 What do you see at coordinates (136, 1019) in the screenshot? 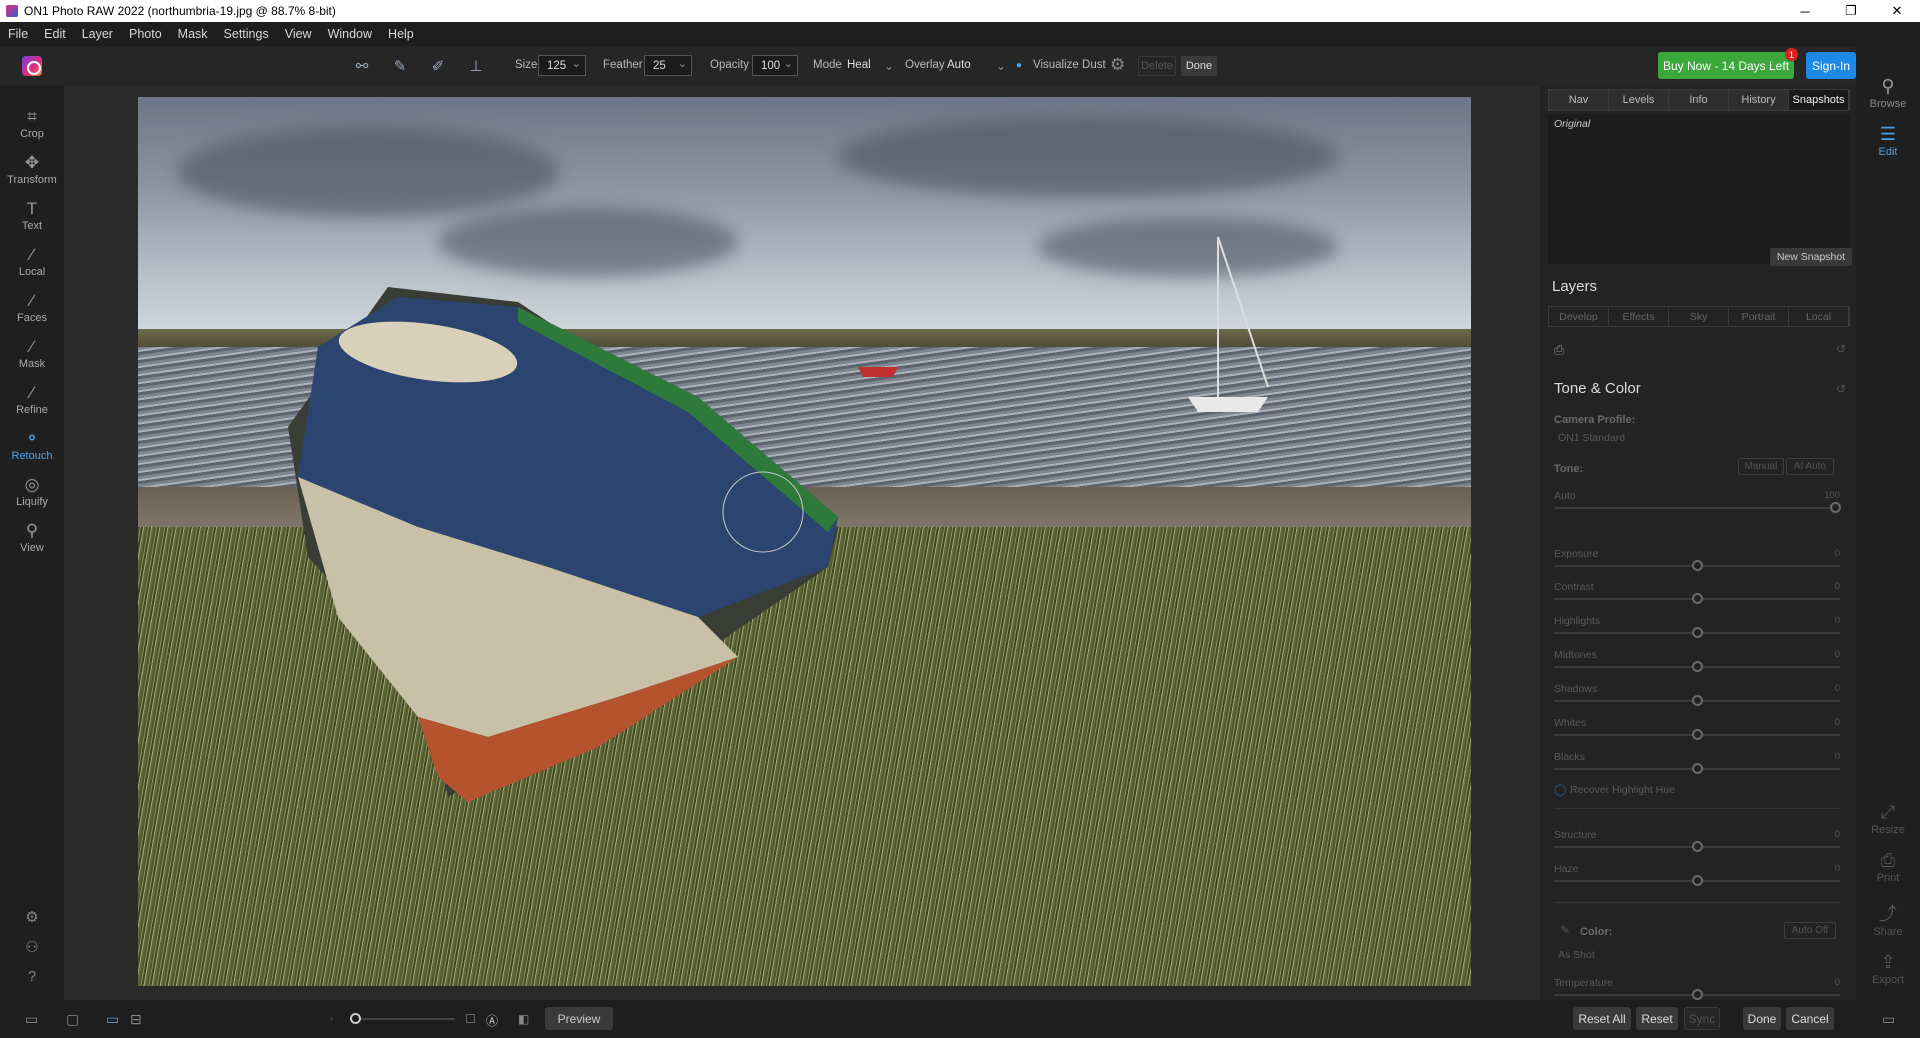
I see `compare-view-icon: ⊟` at bounding box center [136, 1019].